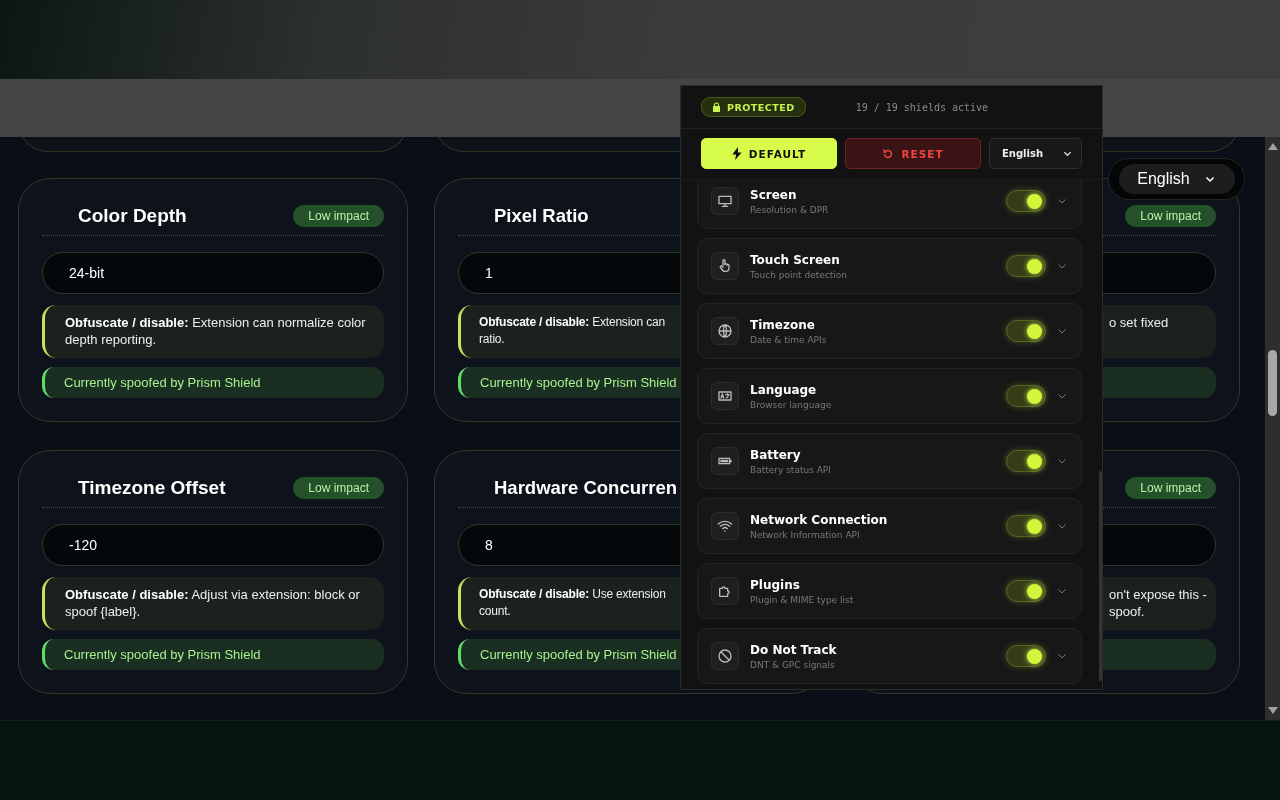 This screenshot has width=1280, height=800. Describe the element at coordinates (769, 153) in the screenshot. I see `default-button: DEFAULT` at that location.